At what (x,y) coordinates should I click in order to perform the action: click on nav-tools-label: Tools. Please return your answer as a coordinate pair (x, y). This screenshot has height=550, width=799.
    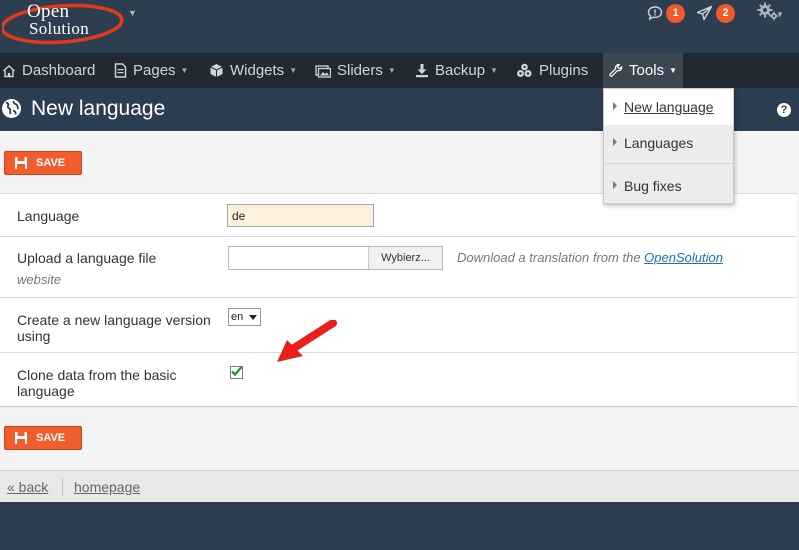
    Looking at the image, I should click on (647, 70).